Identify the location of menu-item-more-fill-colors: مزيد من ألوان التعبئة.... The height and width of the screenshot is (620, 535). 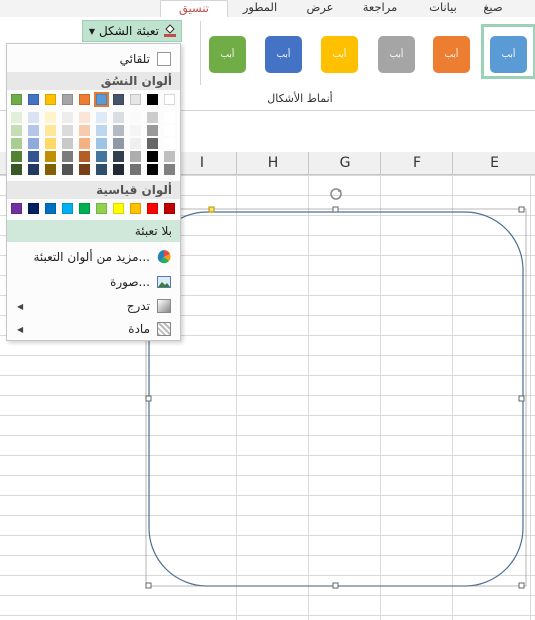
(93, 257).